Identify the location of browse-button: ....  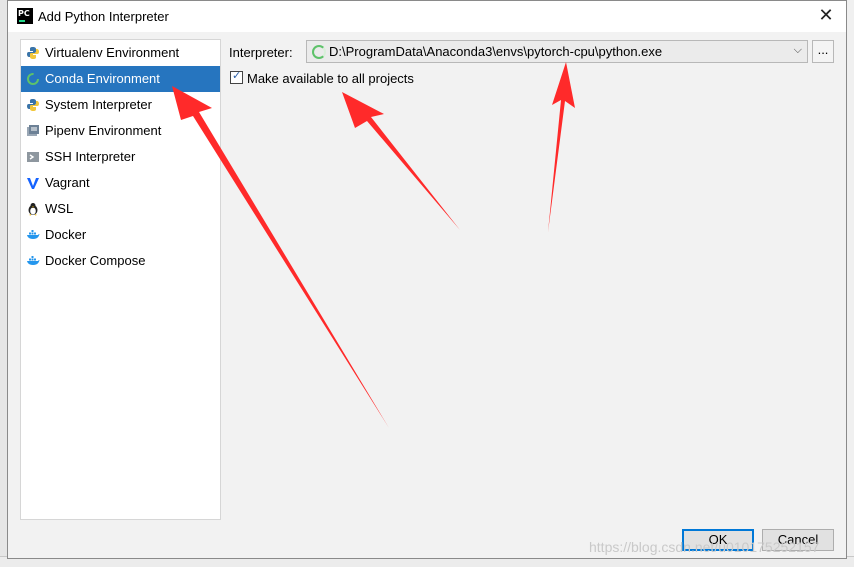
(823, 51).